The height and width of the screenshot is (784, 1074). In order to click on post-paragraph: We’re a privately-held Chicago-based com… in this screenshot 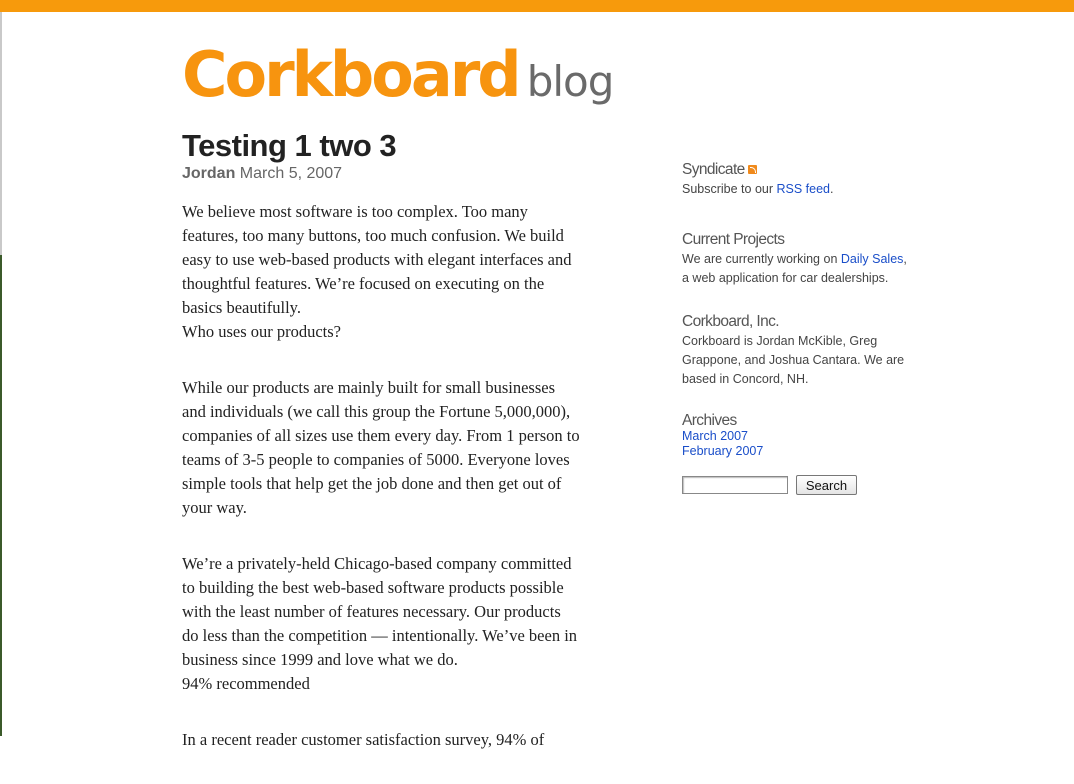, I will do `click(402, 624)`.